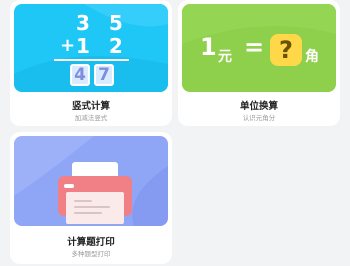 The height and width of the screenshot is (266, 350). Describe the element at coordinates (225, 57) in the screenshot. I see `left-unit: 元` at that location.